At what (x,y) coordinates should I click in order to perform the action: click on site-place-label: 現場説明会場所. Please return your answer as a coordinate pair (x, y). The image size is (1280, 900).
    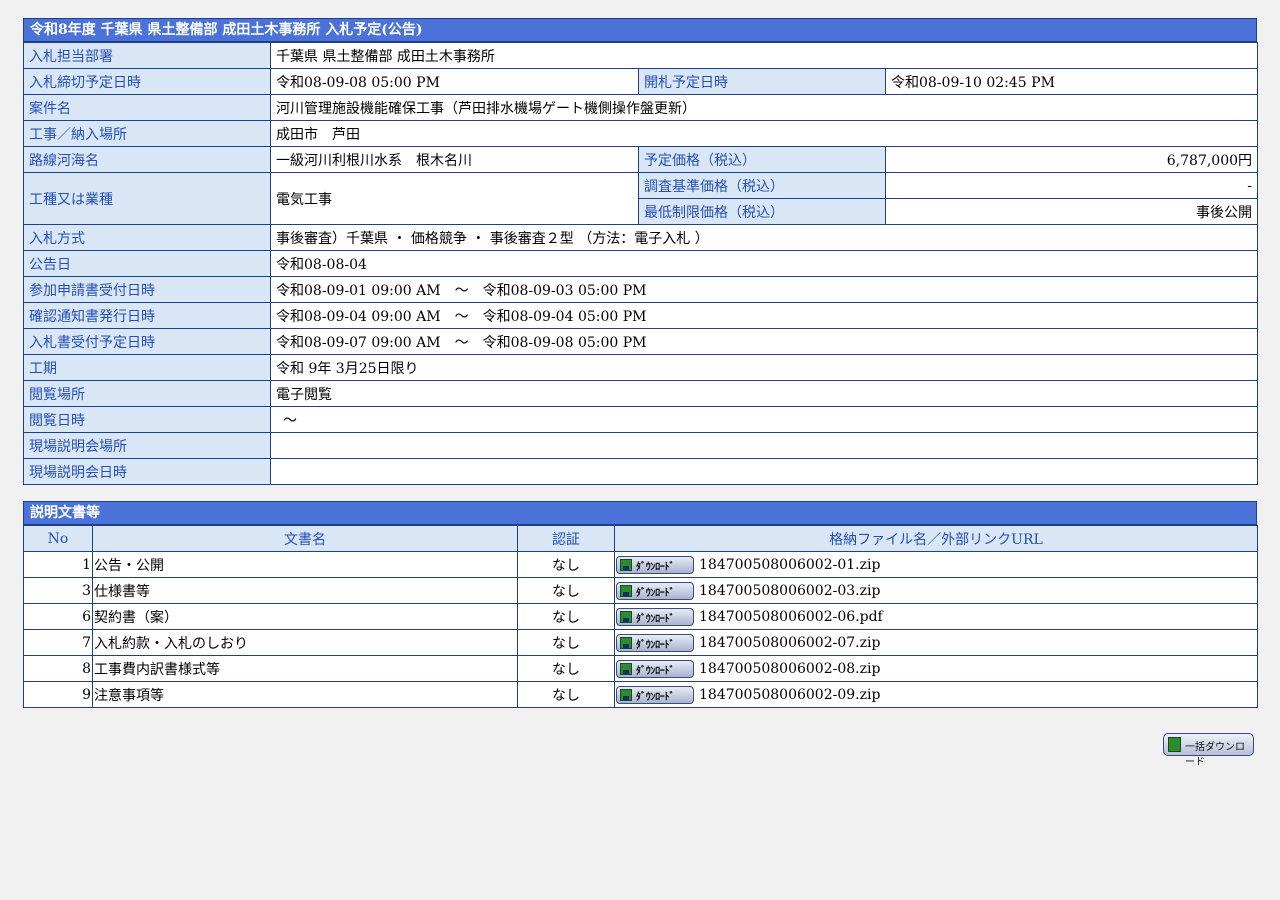
    Looking at the image, I should click on (147, 445).